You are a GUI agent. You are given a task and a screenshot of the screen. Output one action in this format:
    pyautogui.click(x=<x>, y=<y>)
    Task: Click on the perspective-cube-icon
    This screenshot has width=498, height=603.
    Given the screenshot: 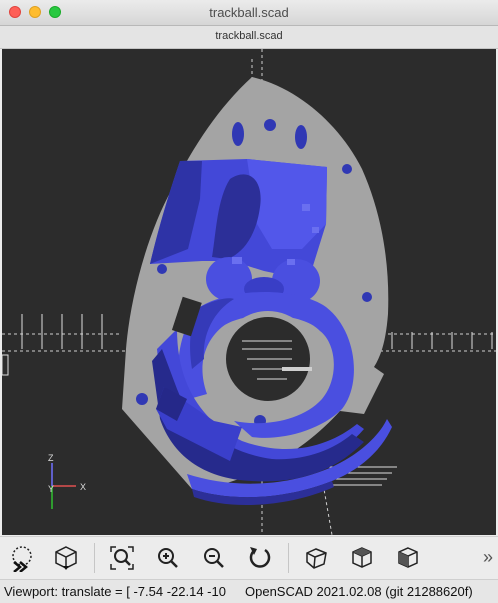 What is the action you would take?
    pyautogui.click(x=316, y=558)
    